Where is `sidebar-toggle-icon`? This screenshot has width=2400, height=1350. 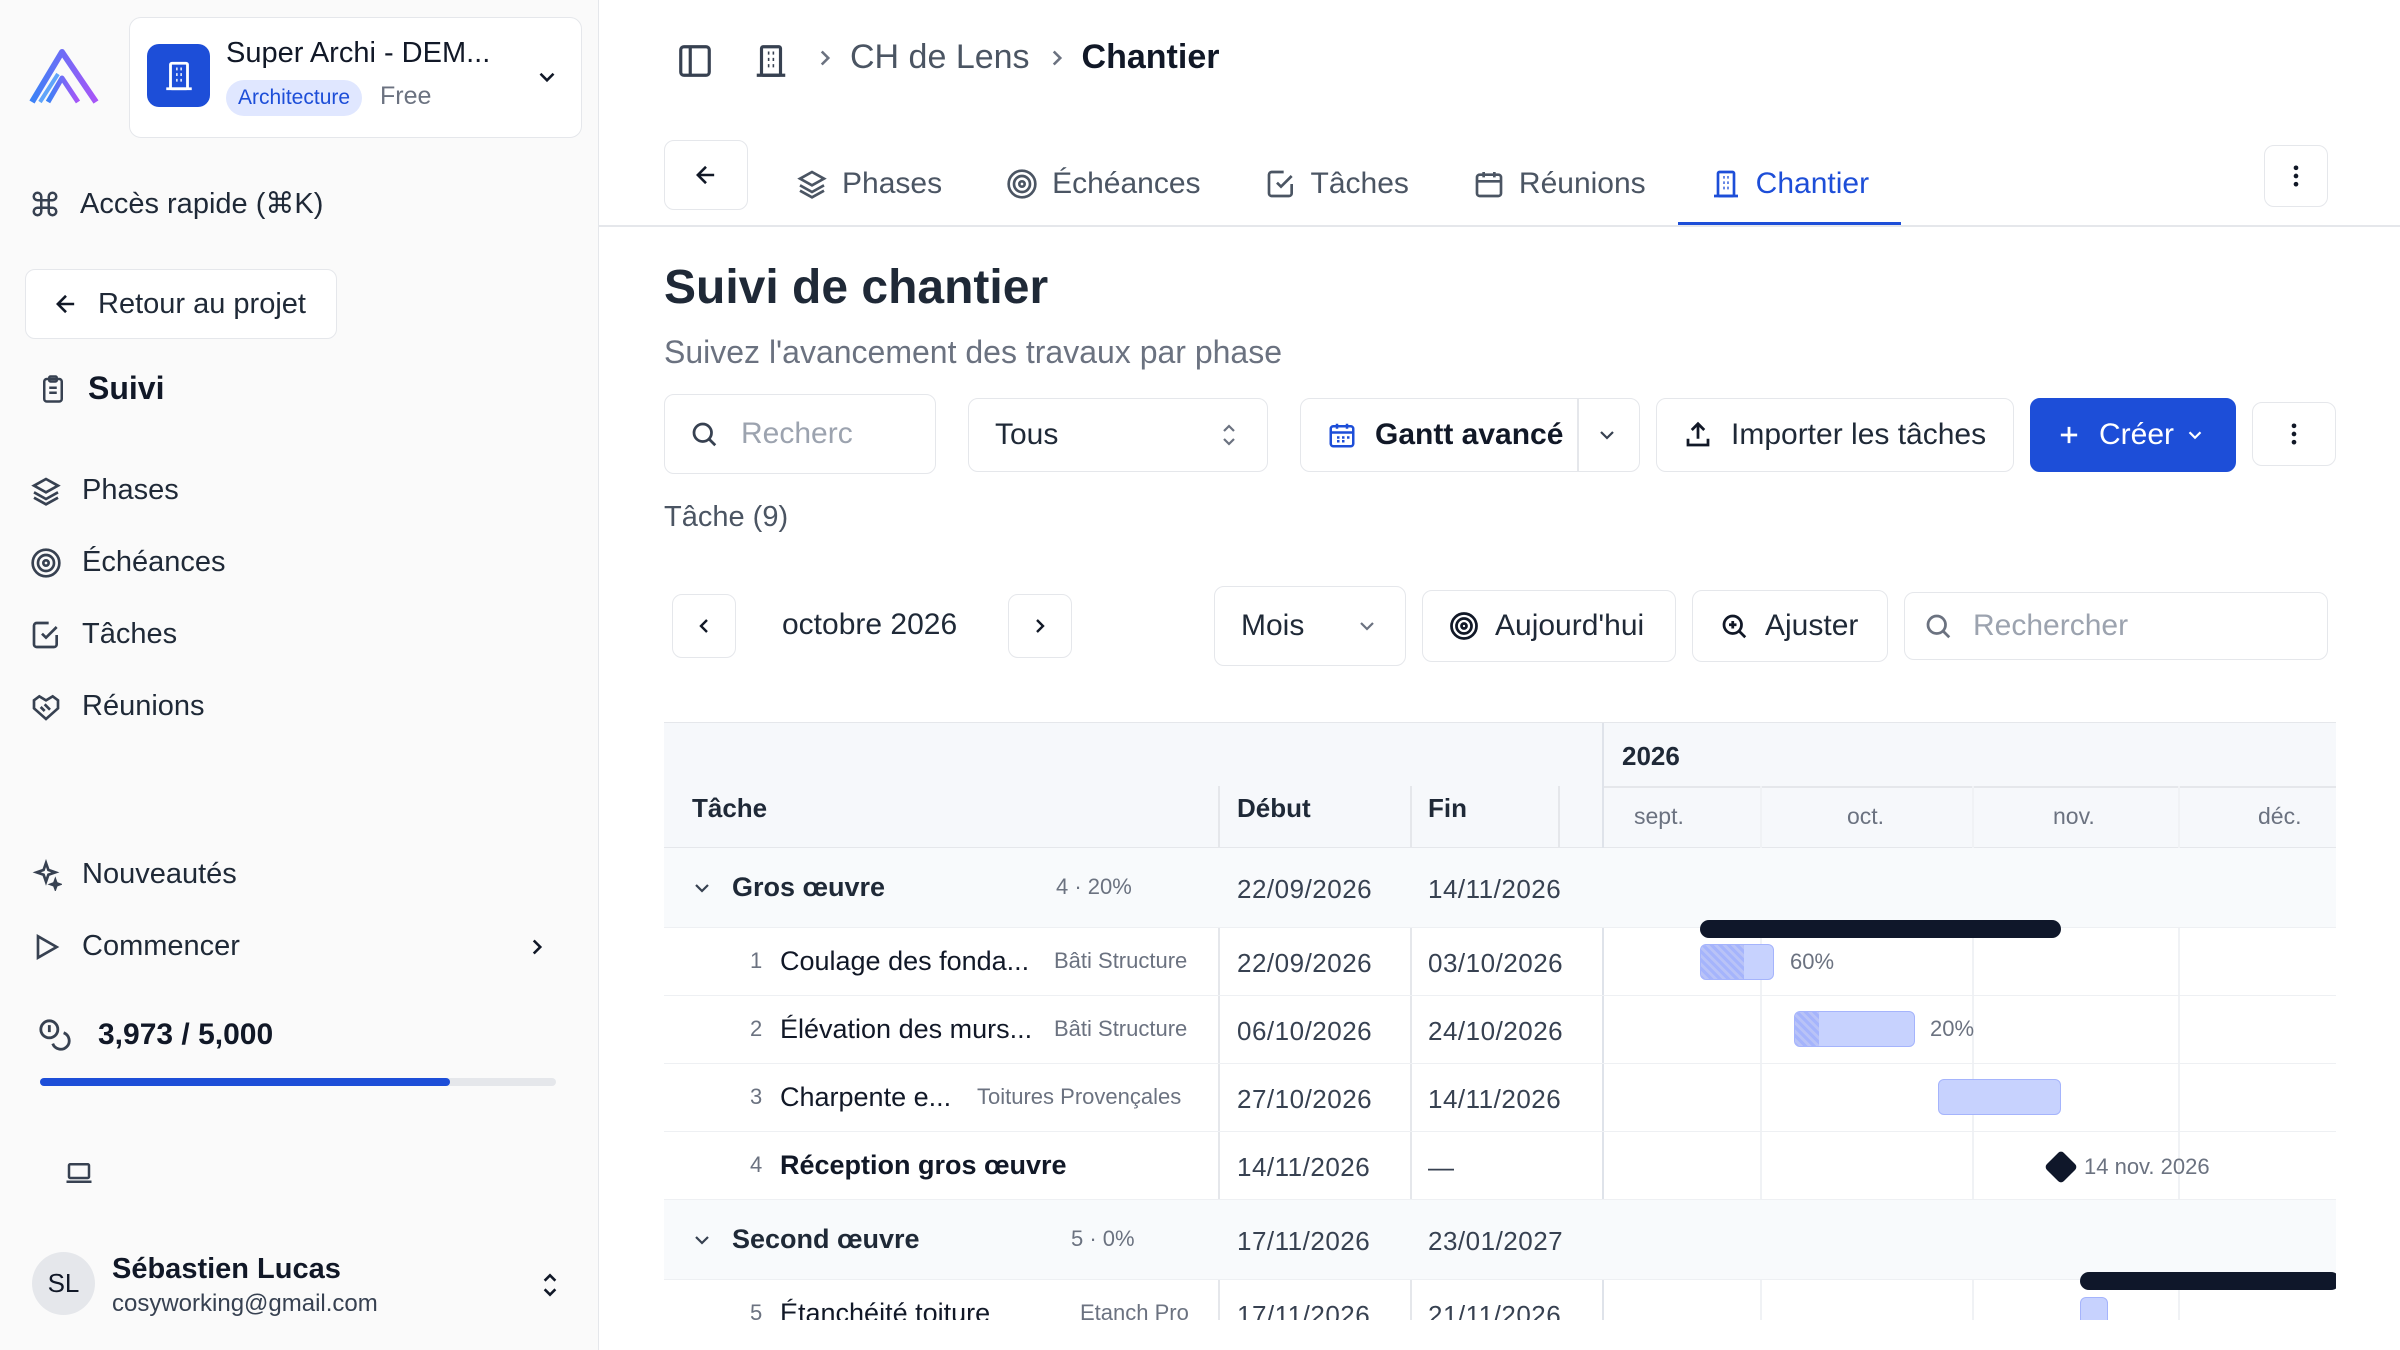 sidebar-toggle-icon is located at coordinates (695, 61).